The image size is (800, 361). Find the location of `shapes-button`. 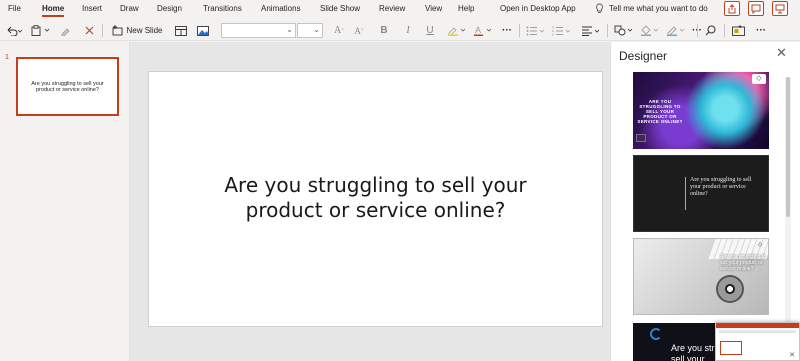

shapes-button is located at coordinates (624, 30).